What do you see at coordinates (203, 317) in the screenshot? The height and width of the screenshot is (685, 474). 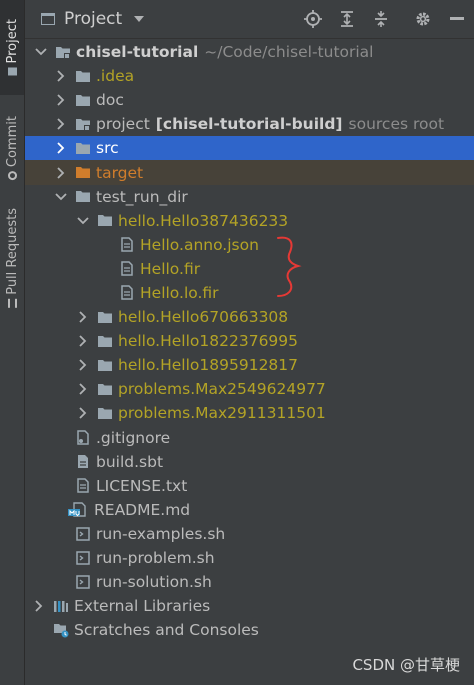 I see `dir-label: hello.Hello670663308` at bounding box center [203, 317].